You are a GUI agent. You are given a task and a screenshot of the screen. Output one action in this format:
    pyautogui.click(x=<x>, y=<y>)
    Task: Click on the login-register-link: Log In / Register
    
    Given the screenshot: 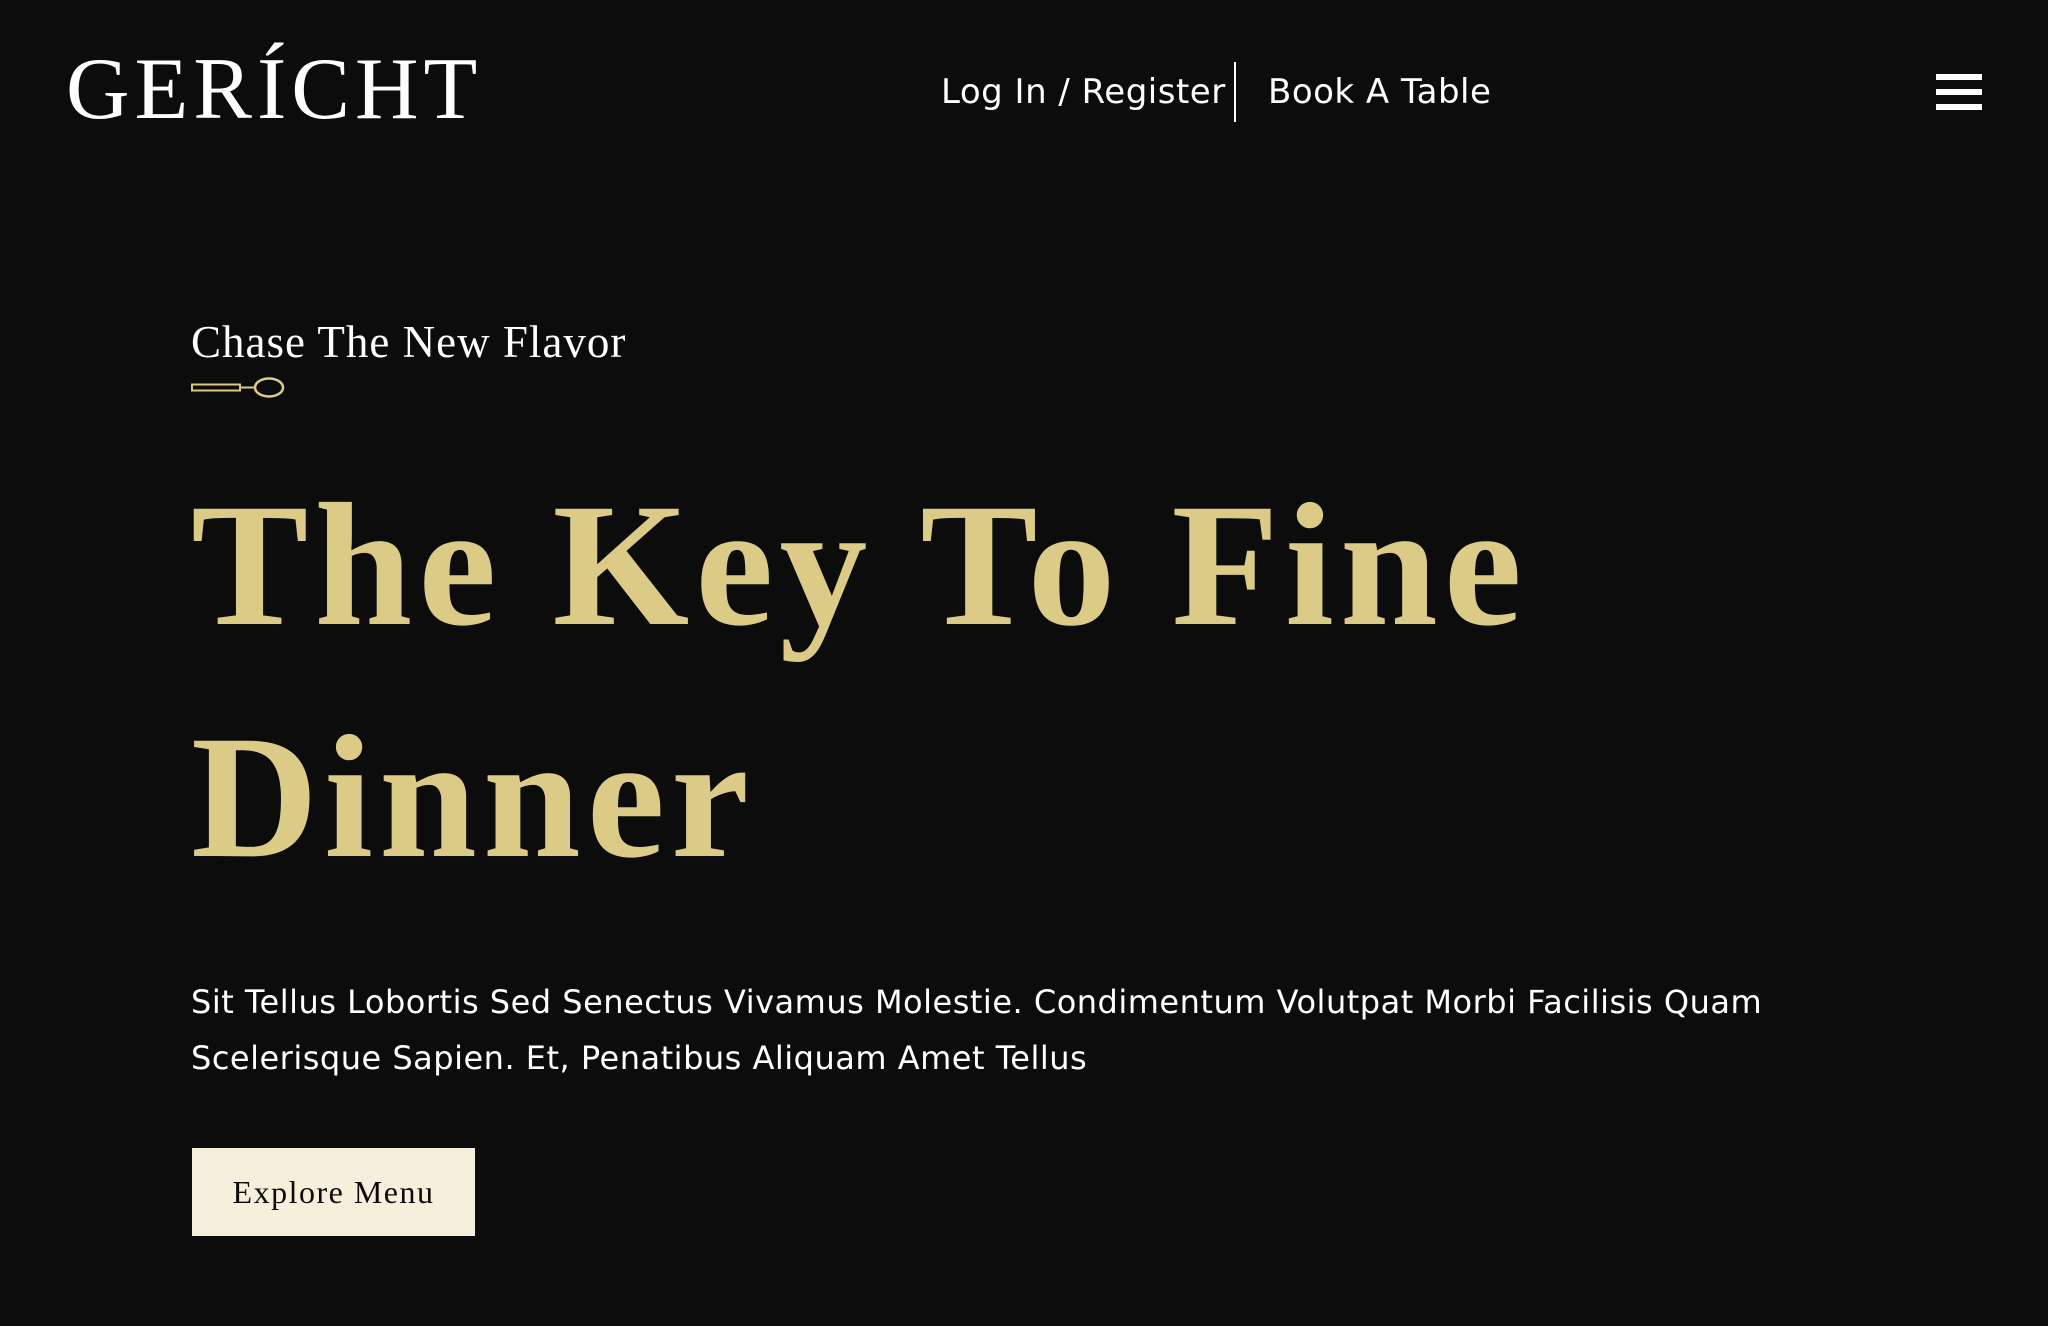 What is the action you would take?
    pyautogui.click(x=1083, y=92)
    